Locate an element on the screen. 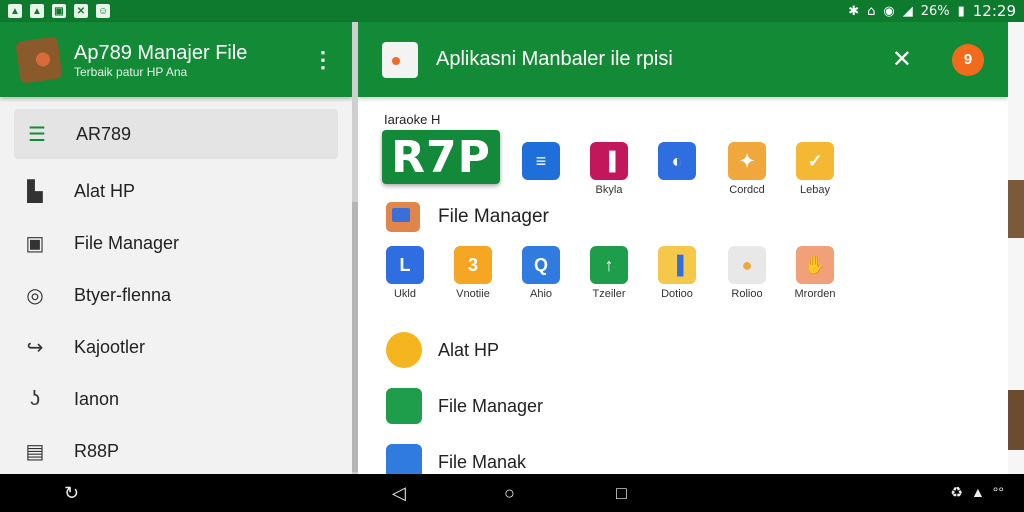 The height and width of the screenshot is (512, 1024). background-edge is located at coordinates (1016, 248).